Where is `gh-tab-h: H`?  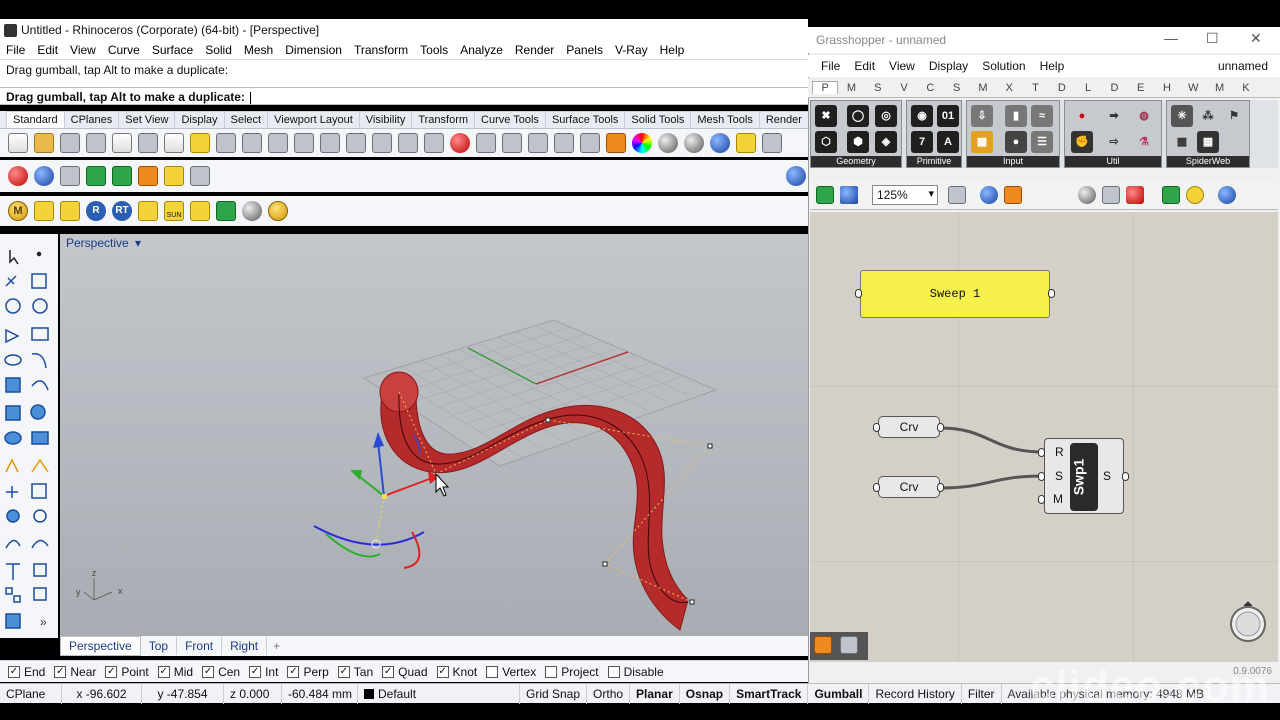 gh-tab-h: H is located at coordinates (1167, 88).